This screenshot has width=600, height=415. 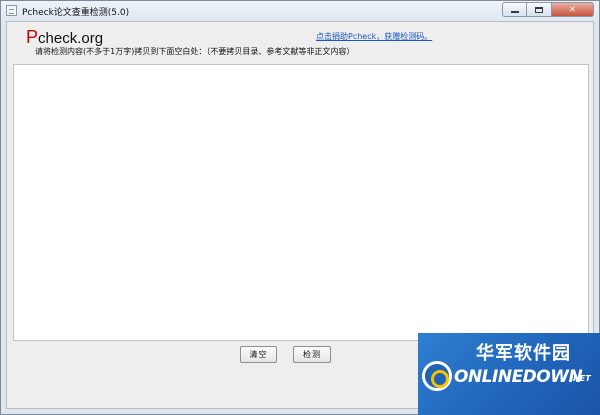 I want to click on watermark-cn-text: 华军软件园, so click(x=523, y=353).